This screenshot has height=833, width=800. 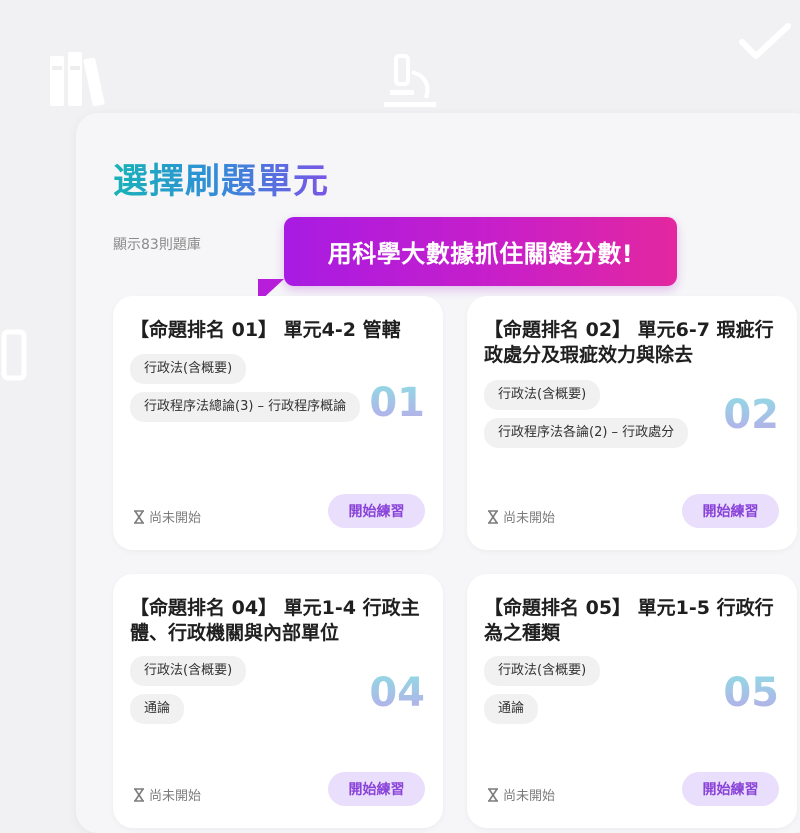 I want to click on microscope-icon, so click(x=412, y=84).